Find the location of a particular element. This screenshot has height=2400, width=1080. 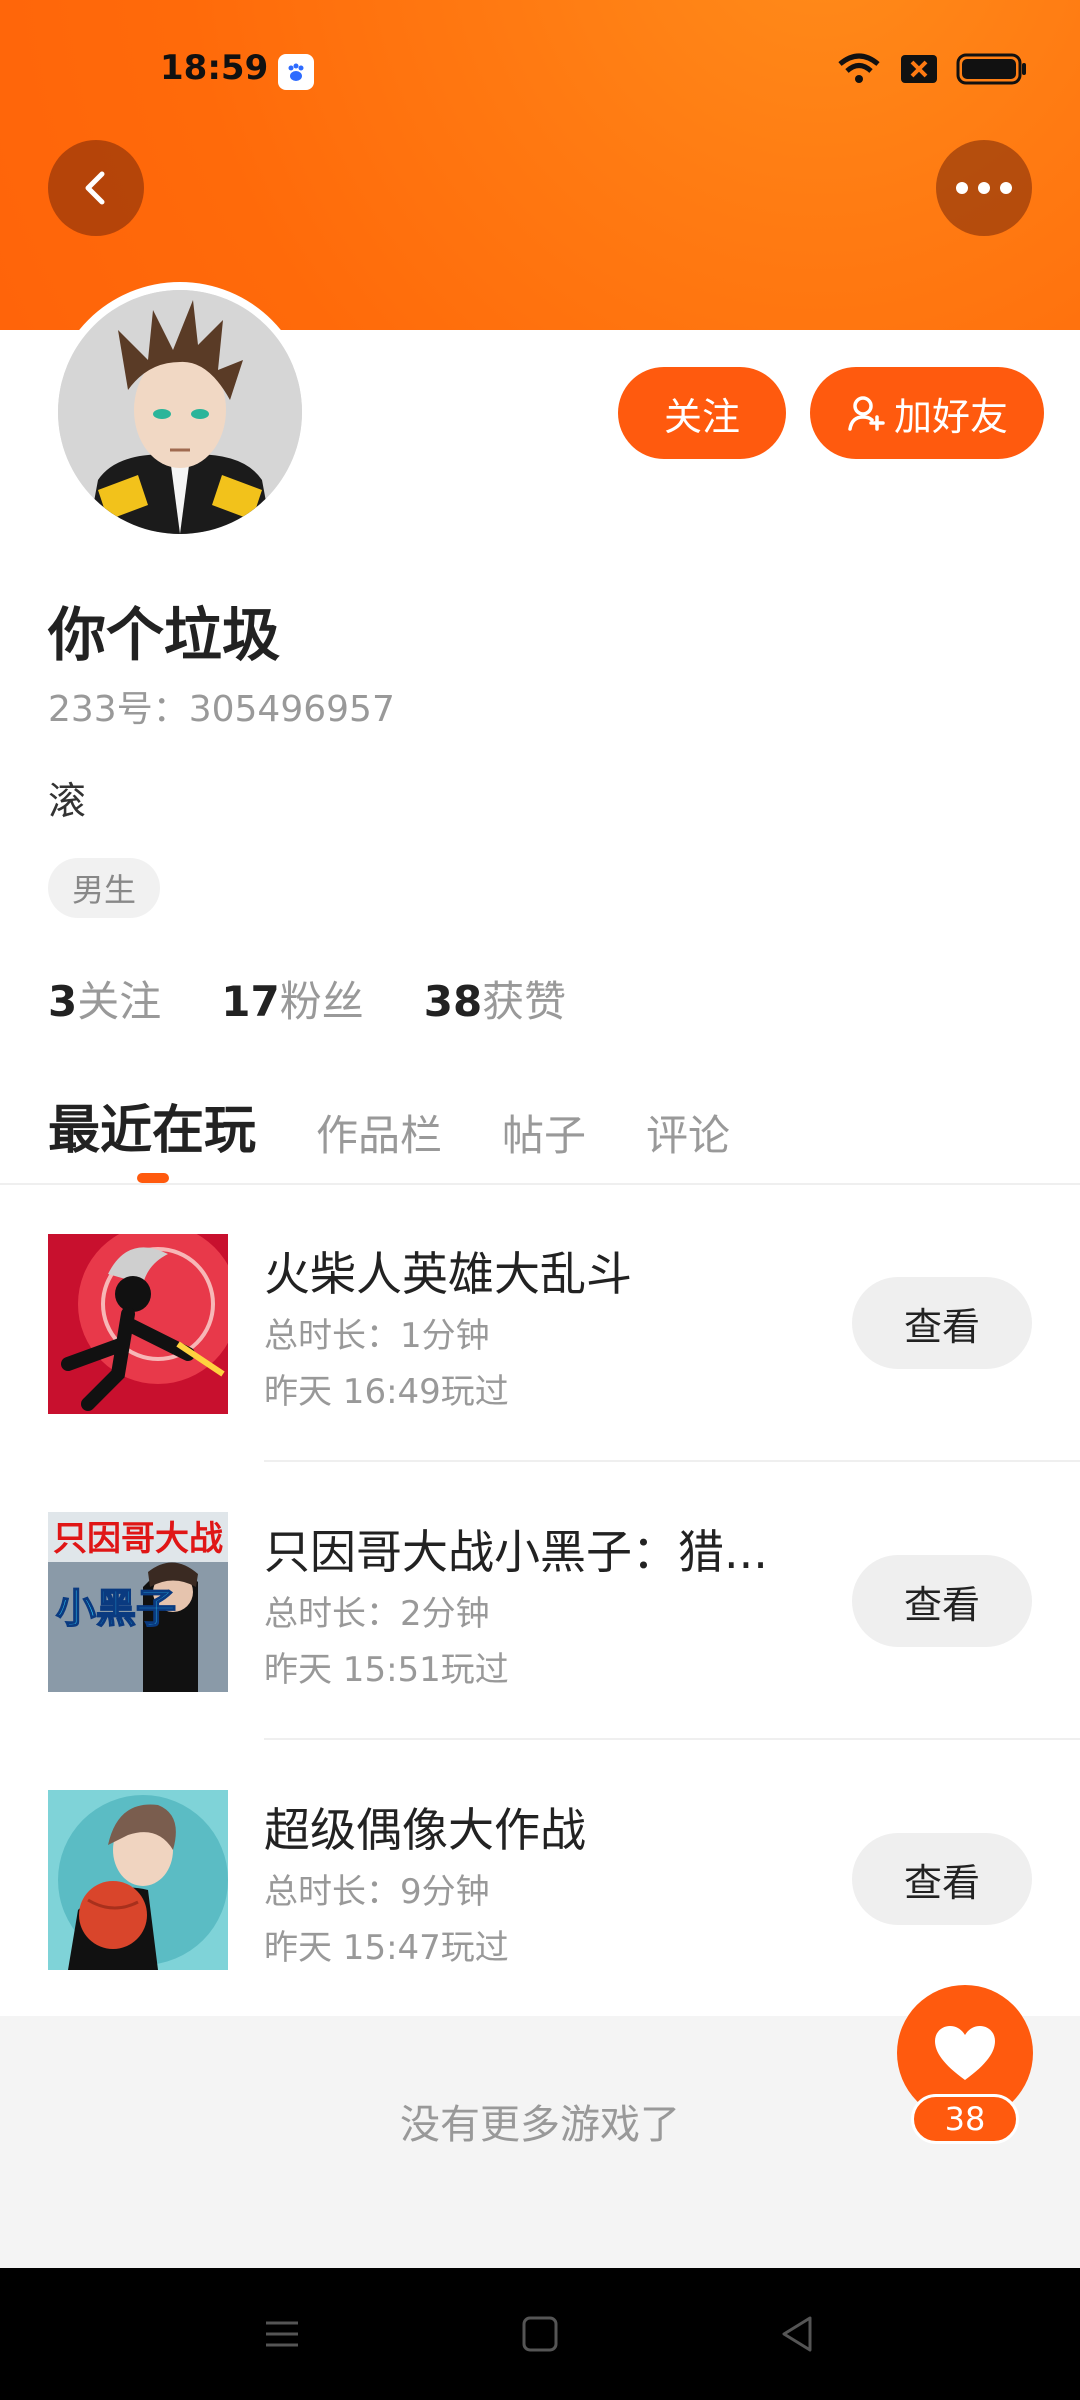

menu-icon is located at coordinates (282, 2334).